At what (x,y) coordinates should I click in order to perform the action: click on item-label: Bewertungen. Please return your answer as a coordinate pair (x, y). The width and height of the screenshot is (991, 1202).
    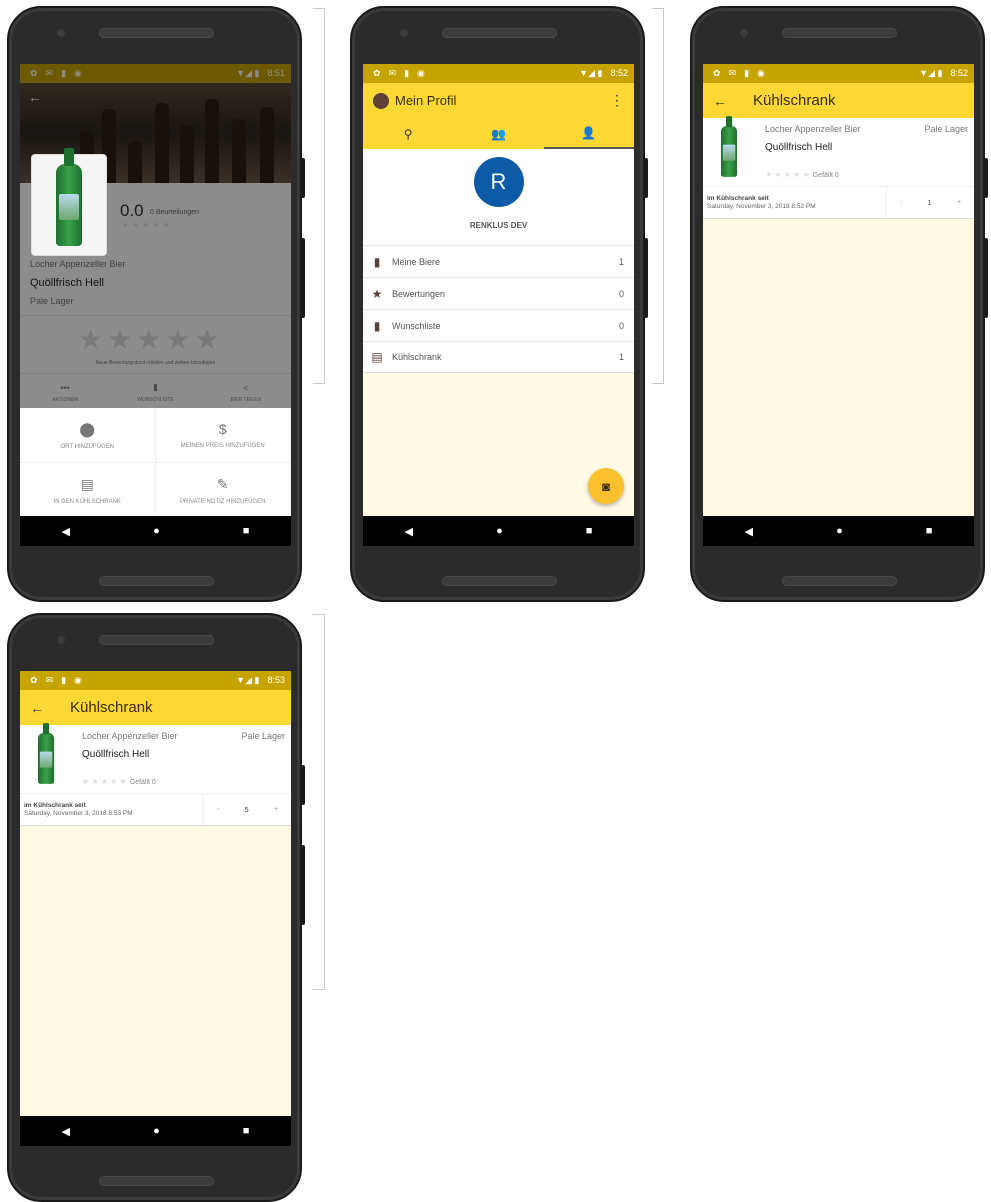
    Looking at the image, I should click on (419, 293).